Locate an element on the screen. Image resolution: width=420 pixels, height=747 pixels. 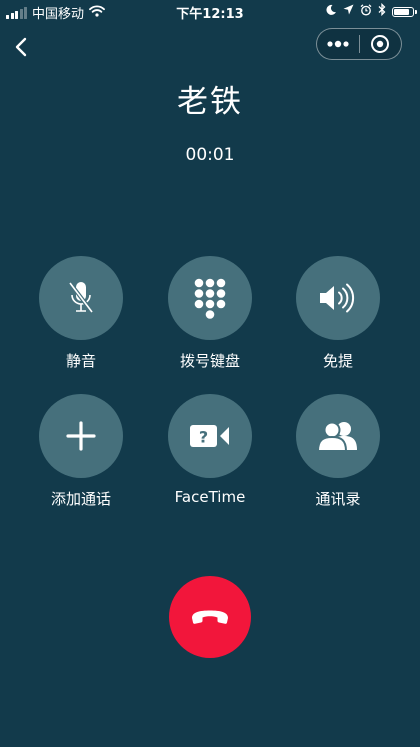
battery-fill is located at coordinates (401, 11).